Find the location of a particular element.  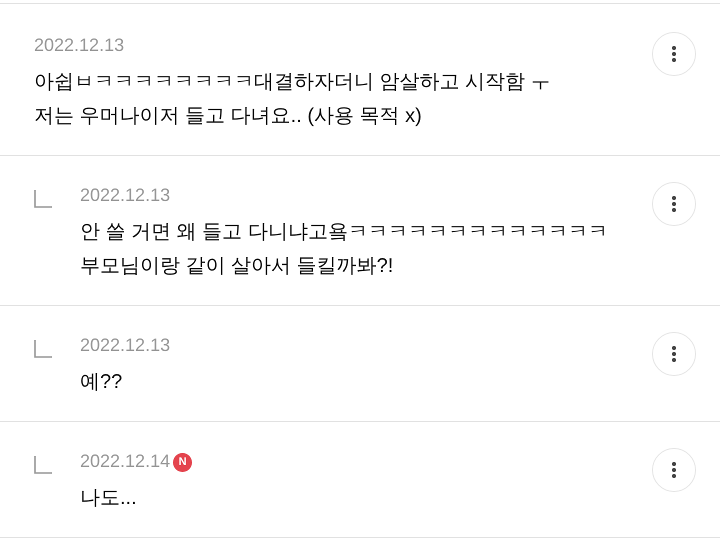

comment-text: 안 쓸 거면 왜 들고 다니냐고욬ㅋㅋㅋㅋㅋㅋㅋㅋㅋㅋㅋㅋㅋ is located at coordinates (344, 232).